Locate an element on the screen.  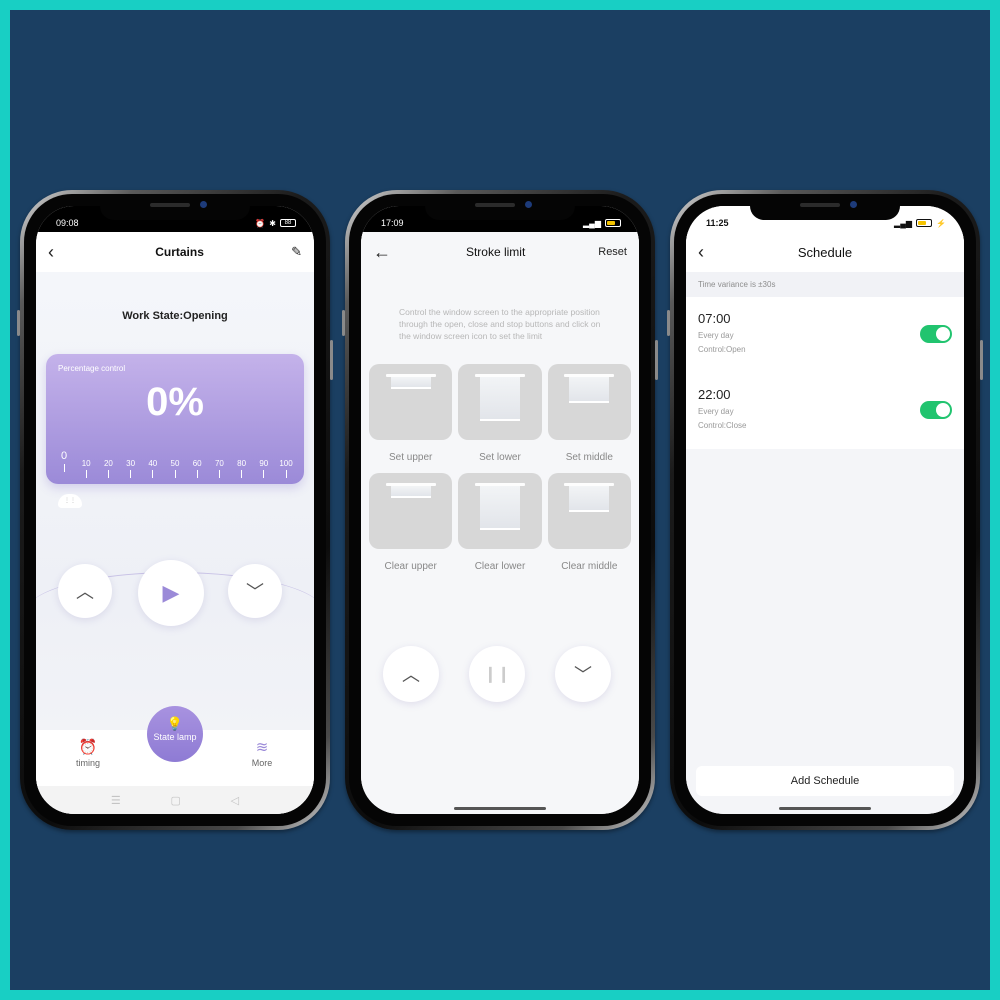
scale-tick: 50 is located at coordinates (175, 468).